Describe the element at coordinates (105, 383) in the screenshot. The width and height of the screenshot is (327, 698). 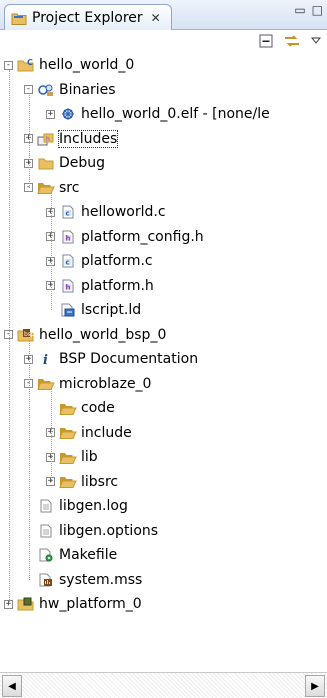
I see `tree-item-label: microblaze_0` at that location.